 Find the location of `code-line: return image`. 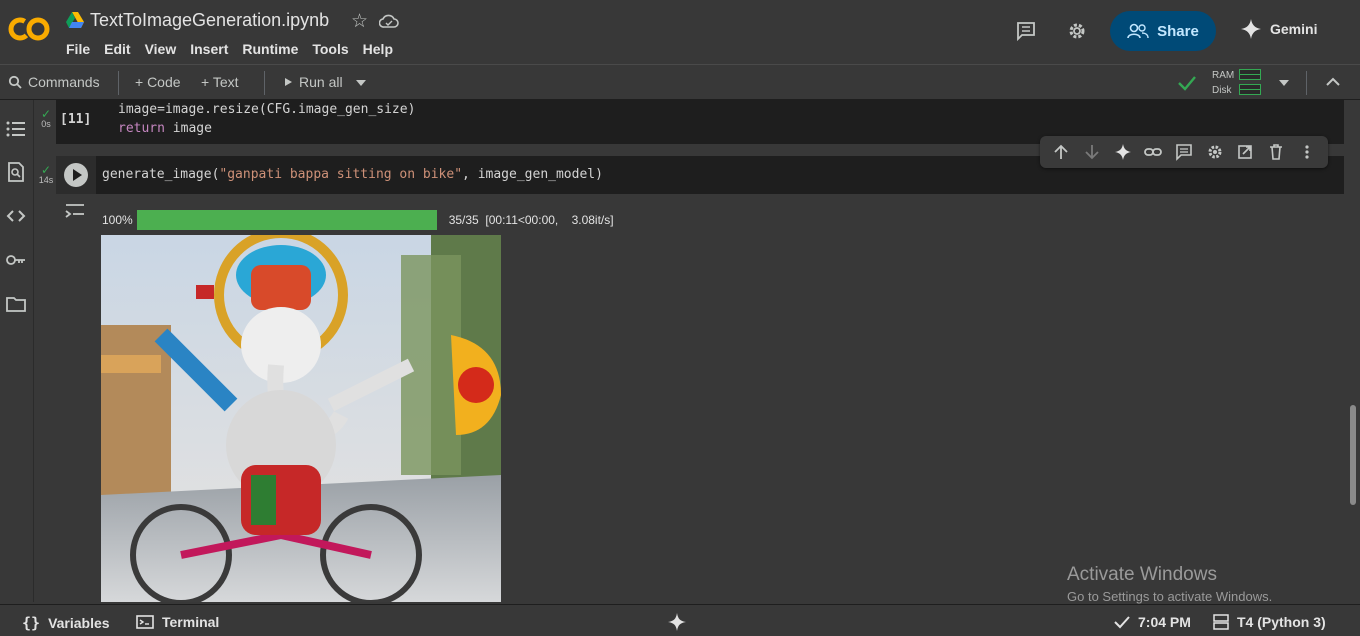

code-line: return image is located at coordinates (266, 128).